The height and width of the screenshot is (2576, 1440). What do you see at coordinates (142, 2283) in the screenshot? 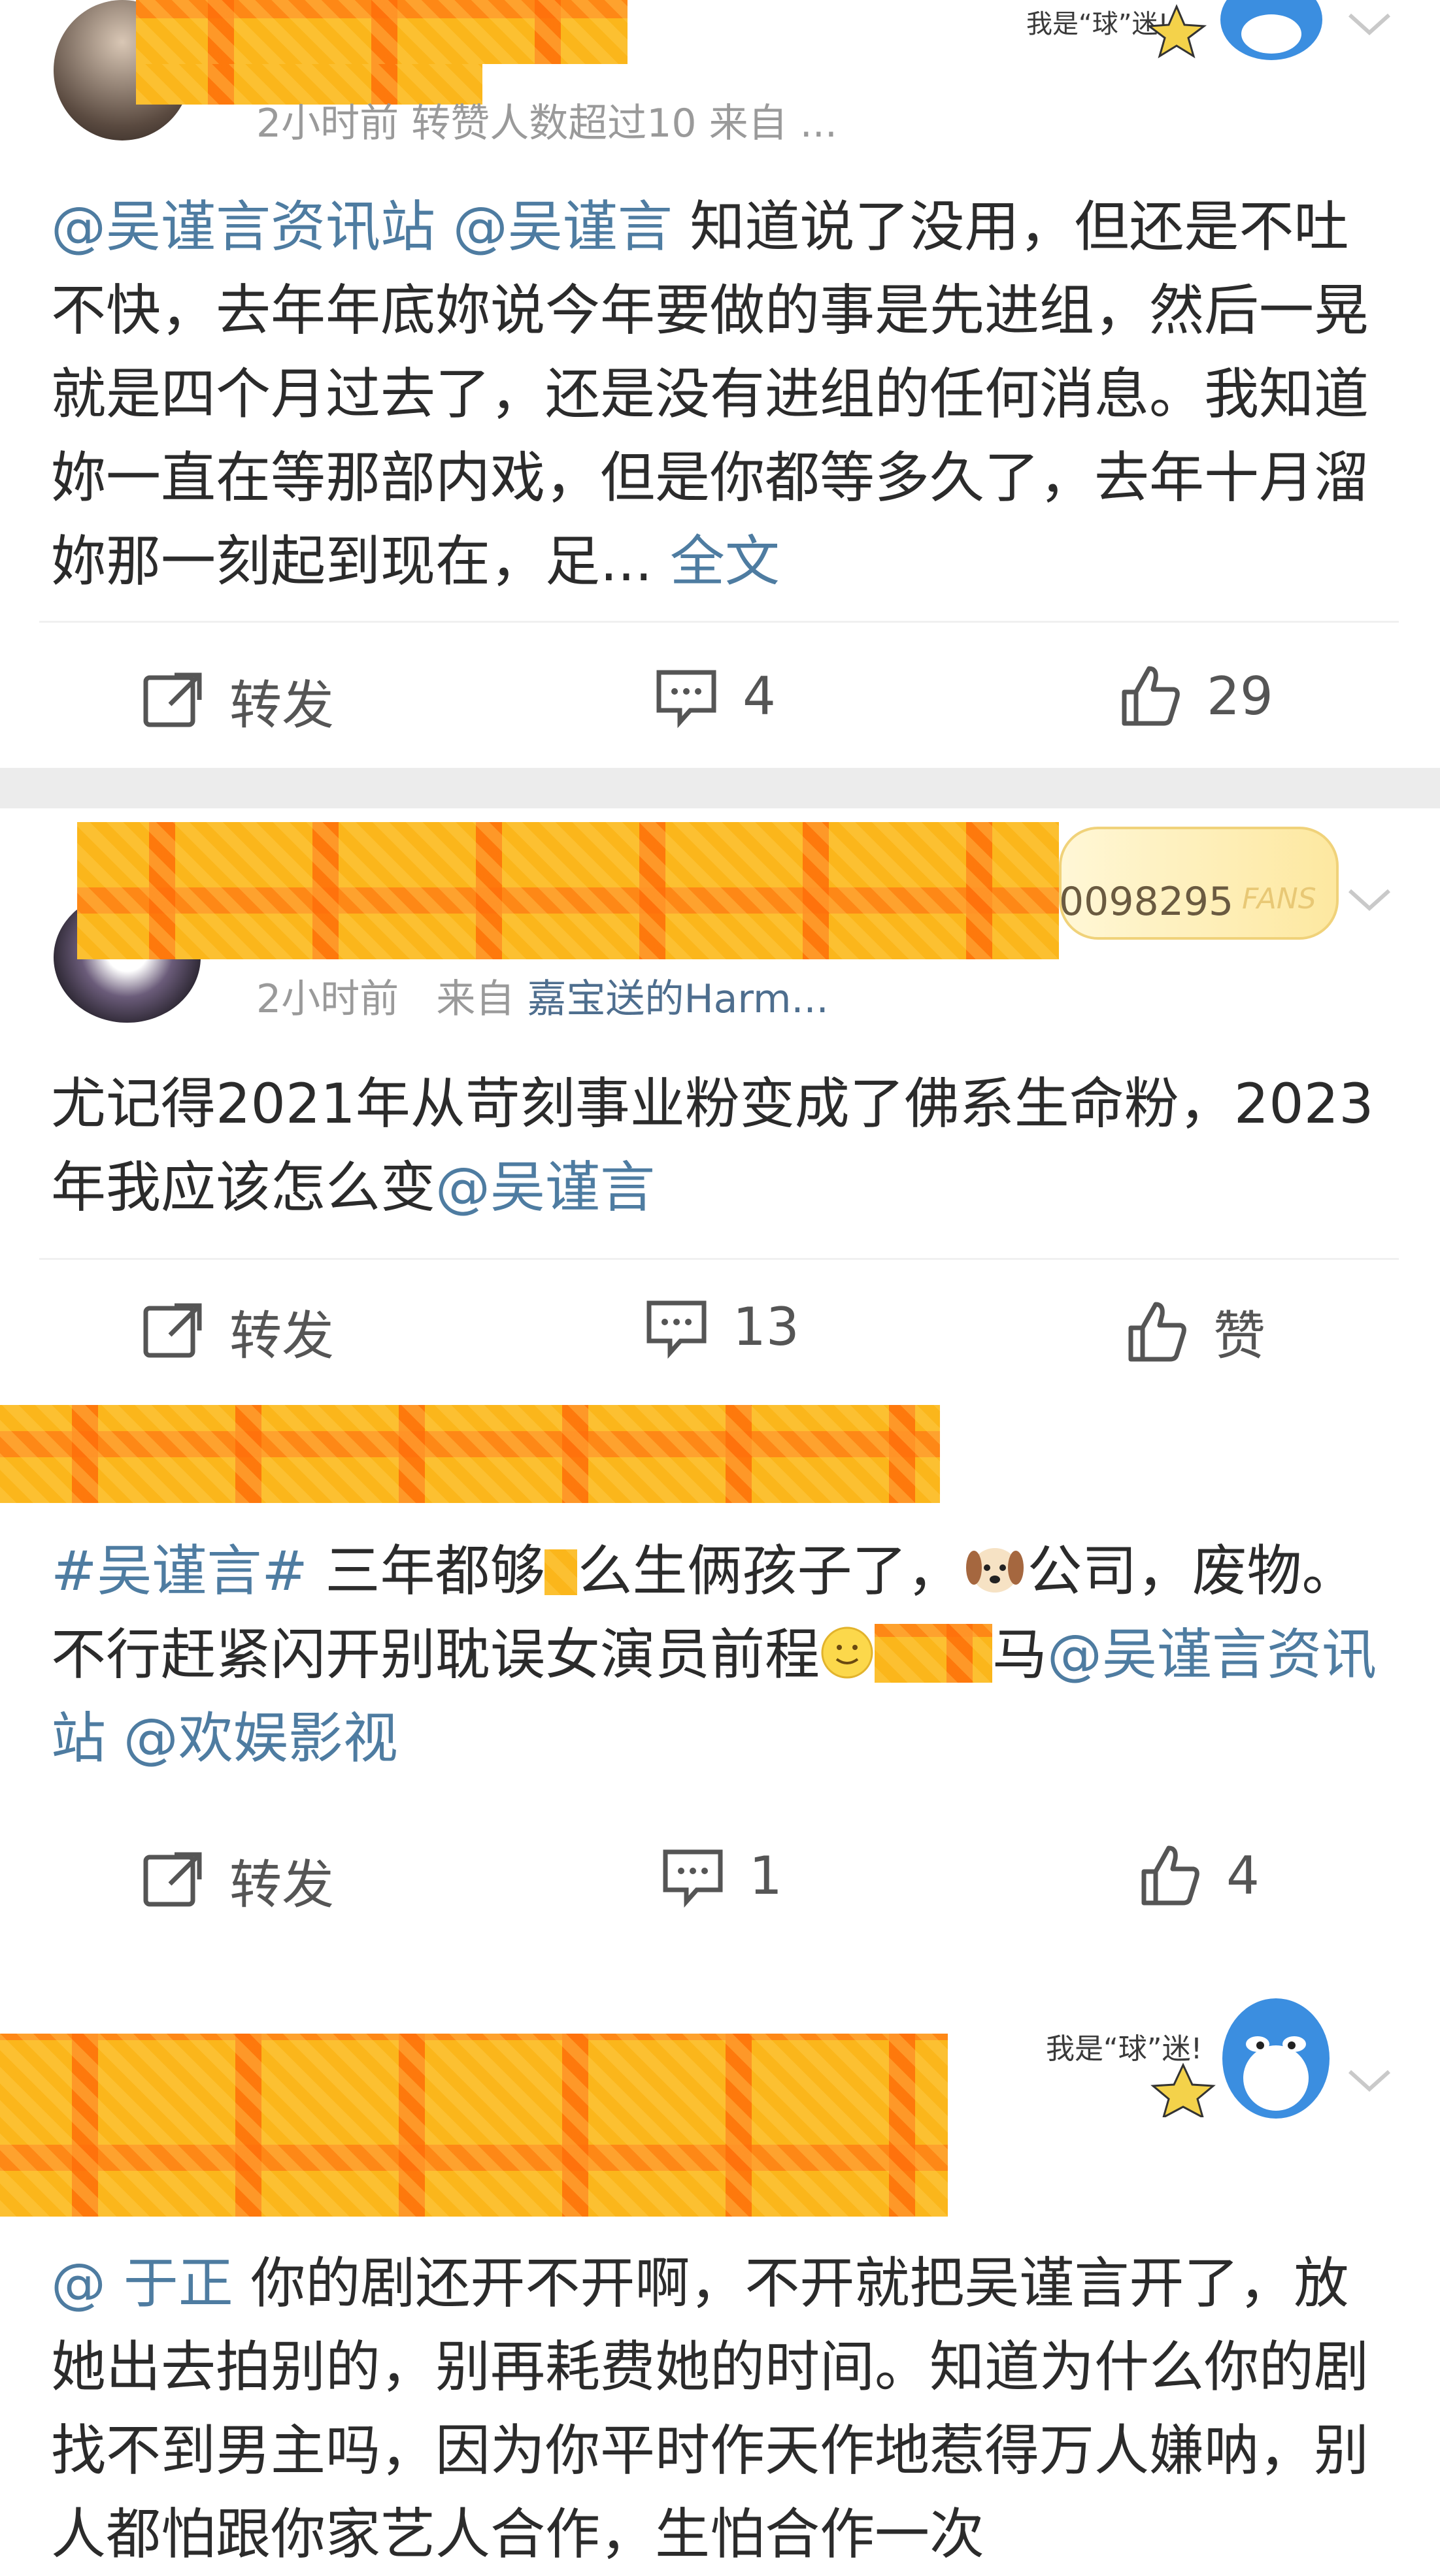
I see `mention-link: @ 于正` at bounding box center [142, 2283].